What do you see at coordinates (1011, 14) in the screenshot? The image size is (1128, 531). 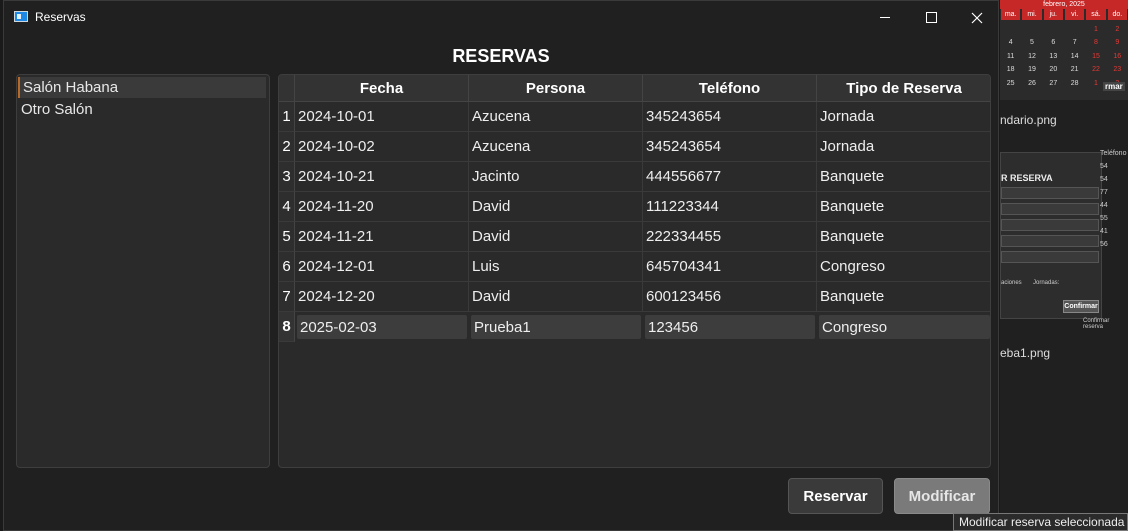 I see `calendar-weekday: ma.` at bounding box center [1011, 14].